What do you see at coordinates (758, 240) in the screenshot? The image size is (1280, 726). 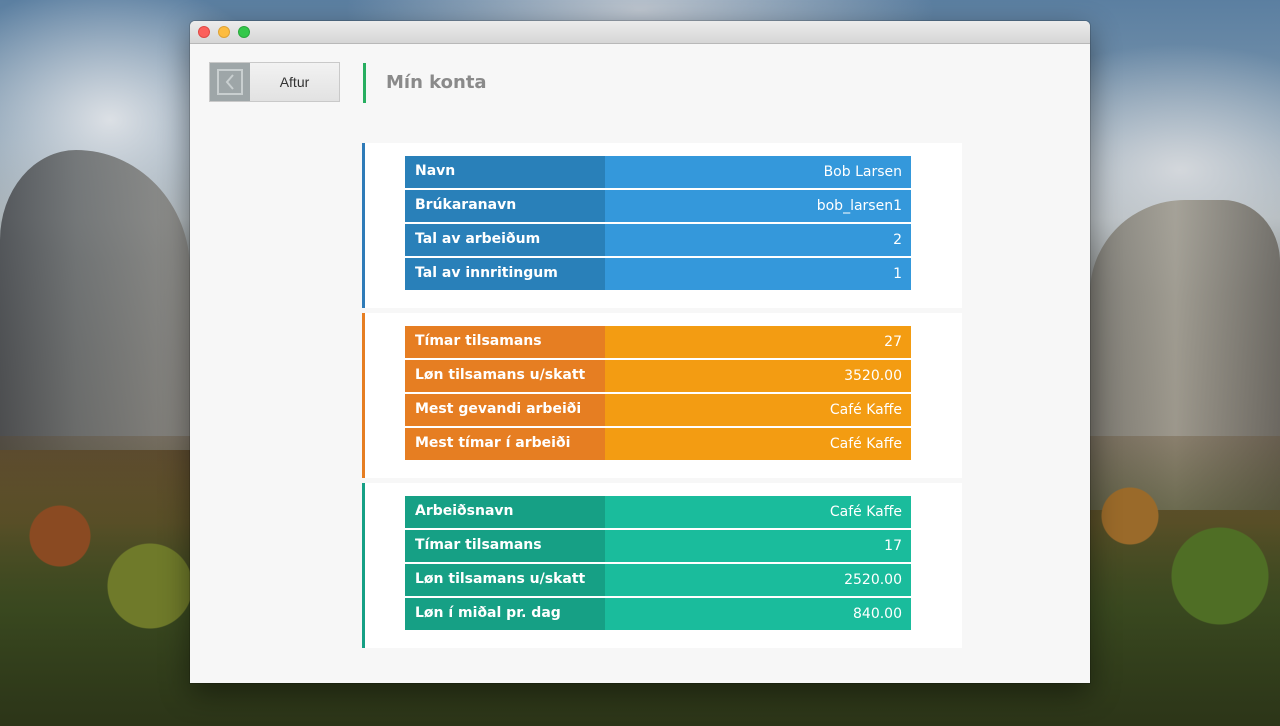 I see `row-value: 2` at bounding box center [758, 240].